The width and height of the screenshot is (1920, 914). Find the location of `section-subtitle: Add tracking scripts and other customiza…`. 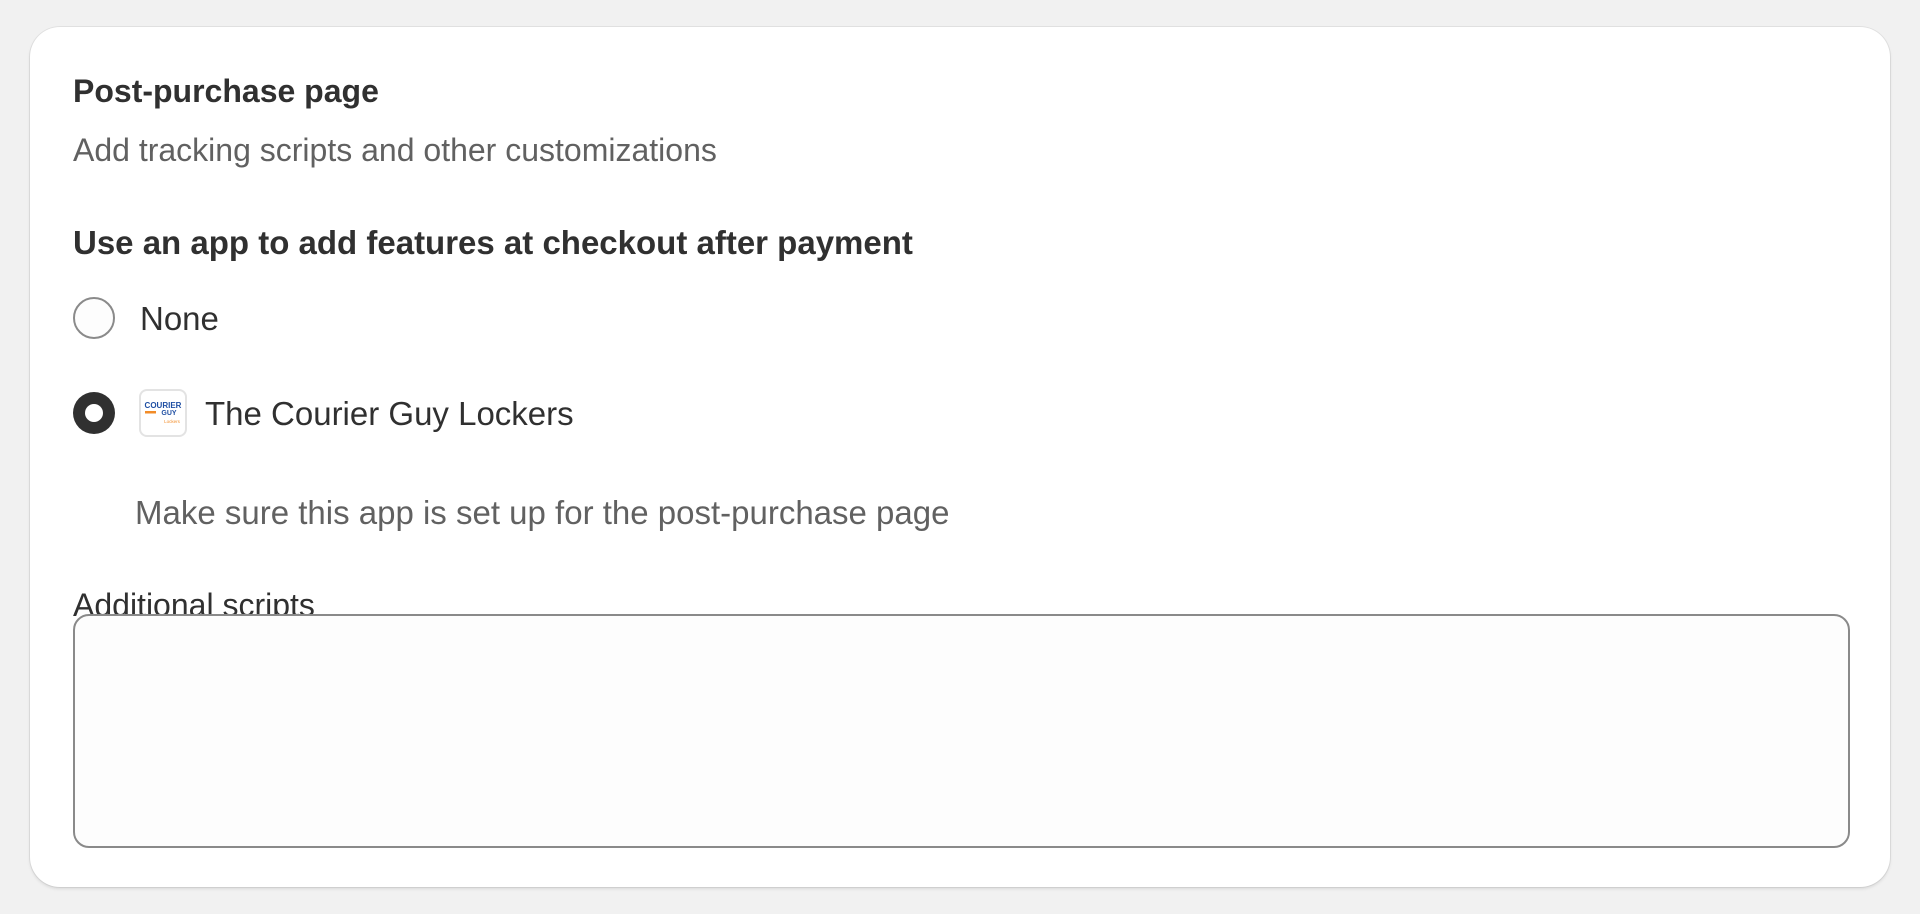

section-subtitle: Add tracking scripts and other customiza… is located at coordinates (395, 150).